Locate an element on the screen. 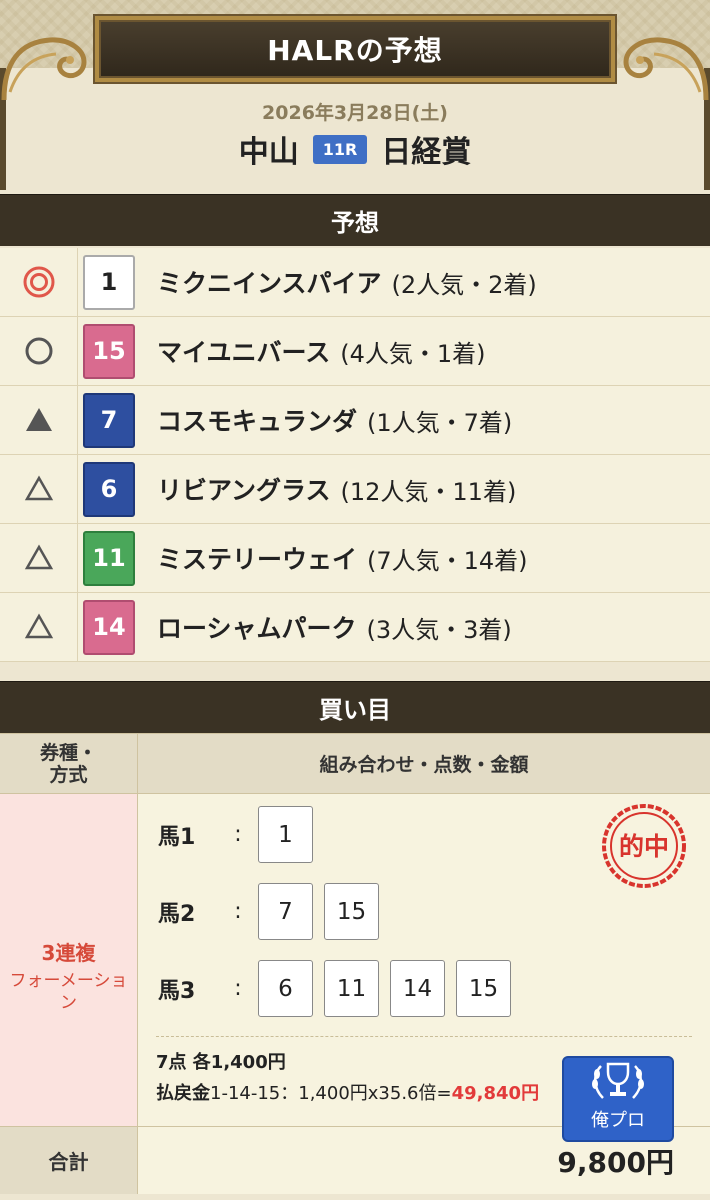 The image size is (710, 1200). horse-selection-3: 馬3 : 6 11 14 15 is located at coordinates (340, 988).